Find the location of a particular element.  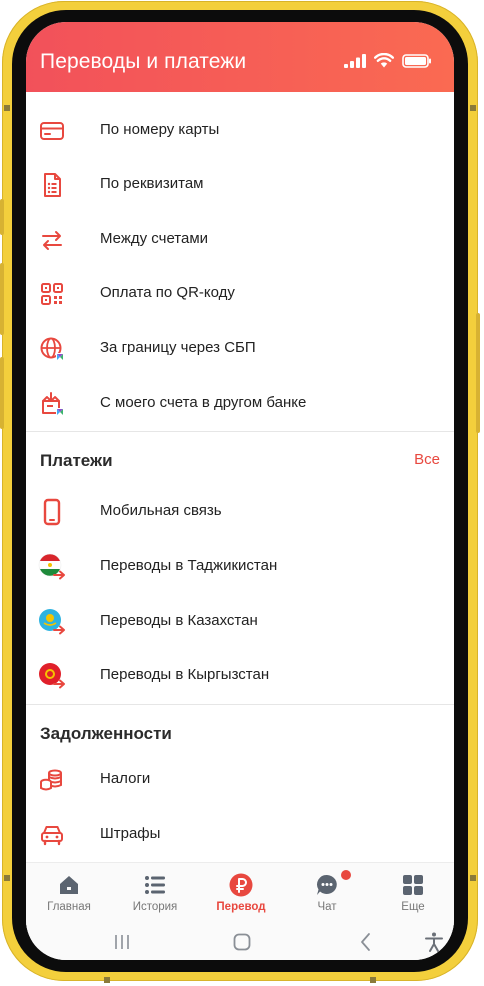

tajikistan-flag-icon is located at coordinates (51, 566).